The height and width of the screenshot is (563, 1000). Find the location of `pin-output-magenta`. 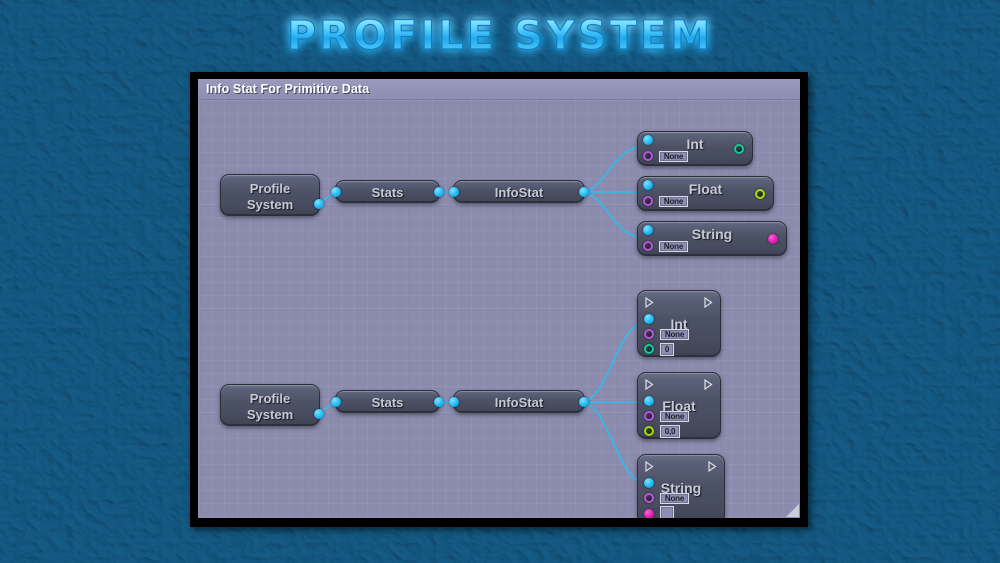

pin-output-magenta is located at coordinates (773, 239).